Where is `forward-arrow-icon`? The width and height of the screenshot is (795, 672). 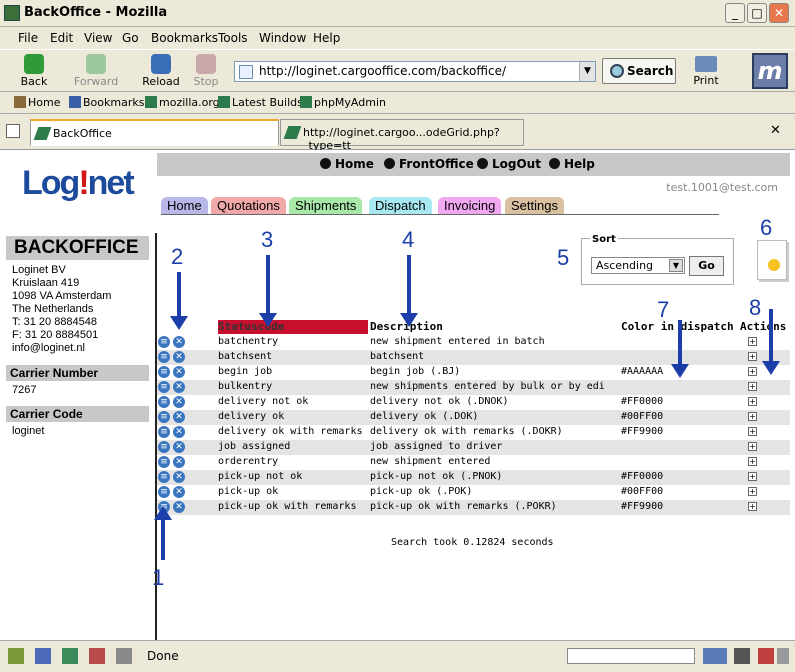 forward-arrow-icon is located at coordinates (96, 64).